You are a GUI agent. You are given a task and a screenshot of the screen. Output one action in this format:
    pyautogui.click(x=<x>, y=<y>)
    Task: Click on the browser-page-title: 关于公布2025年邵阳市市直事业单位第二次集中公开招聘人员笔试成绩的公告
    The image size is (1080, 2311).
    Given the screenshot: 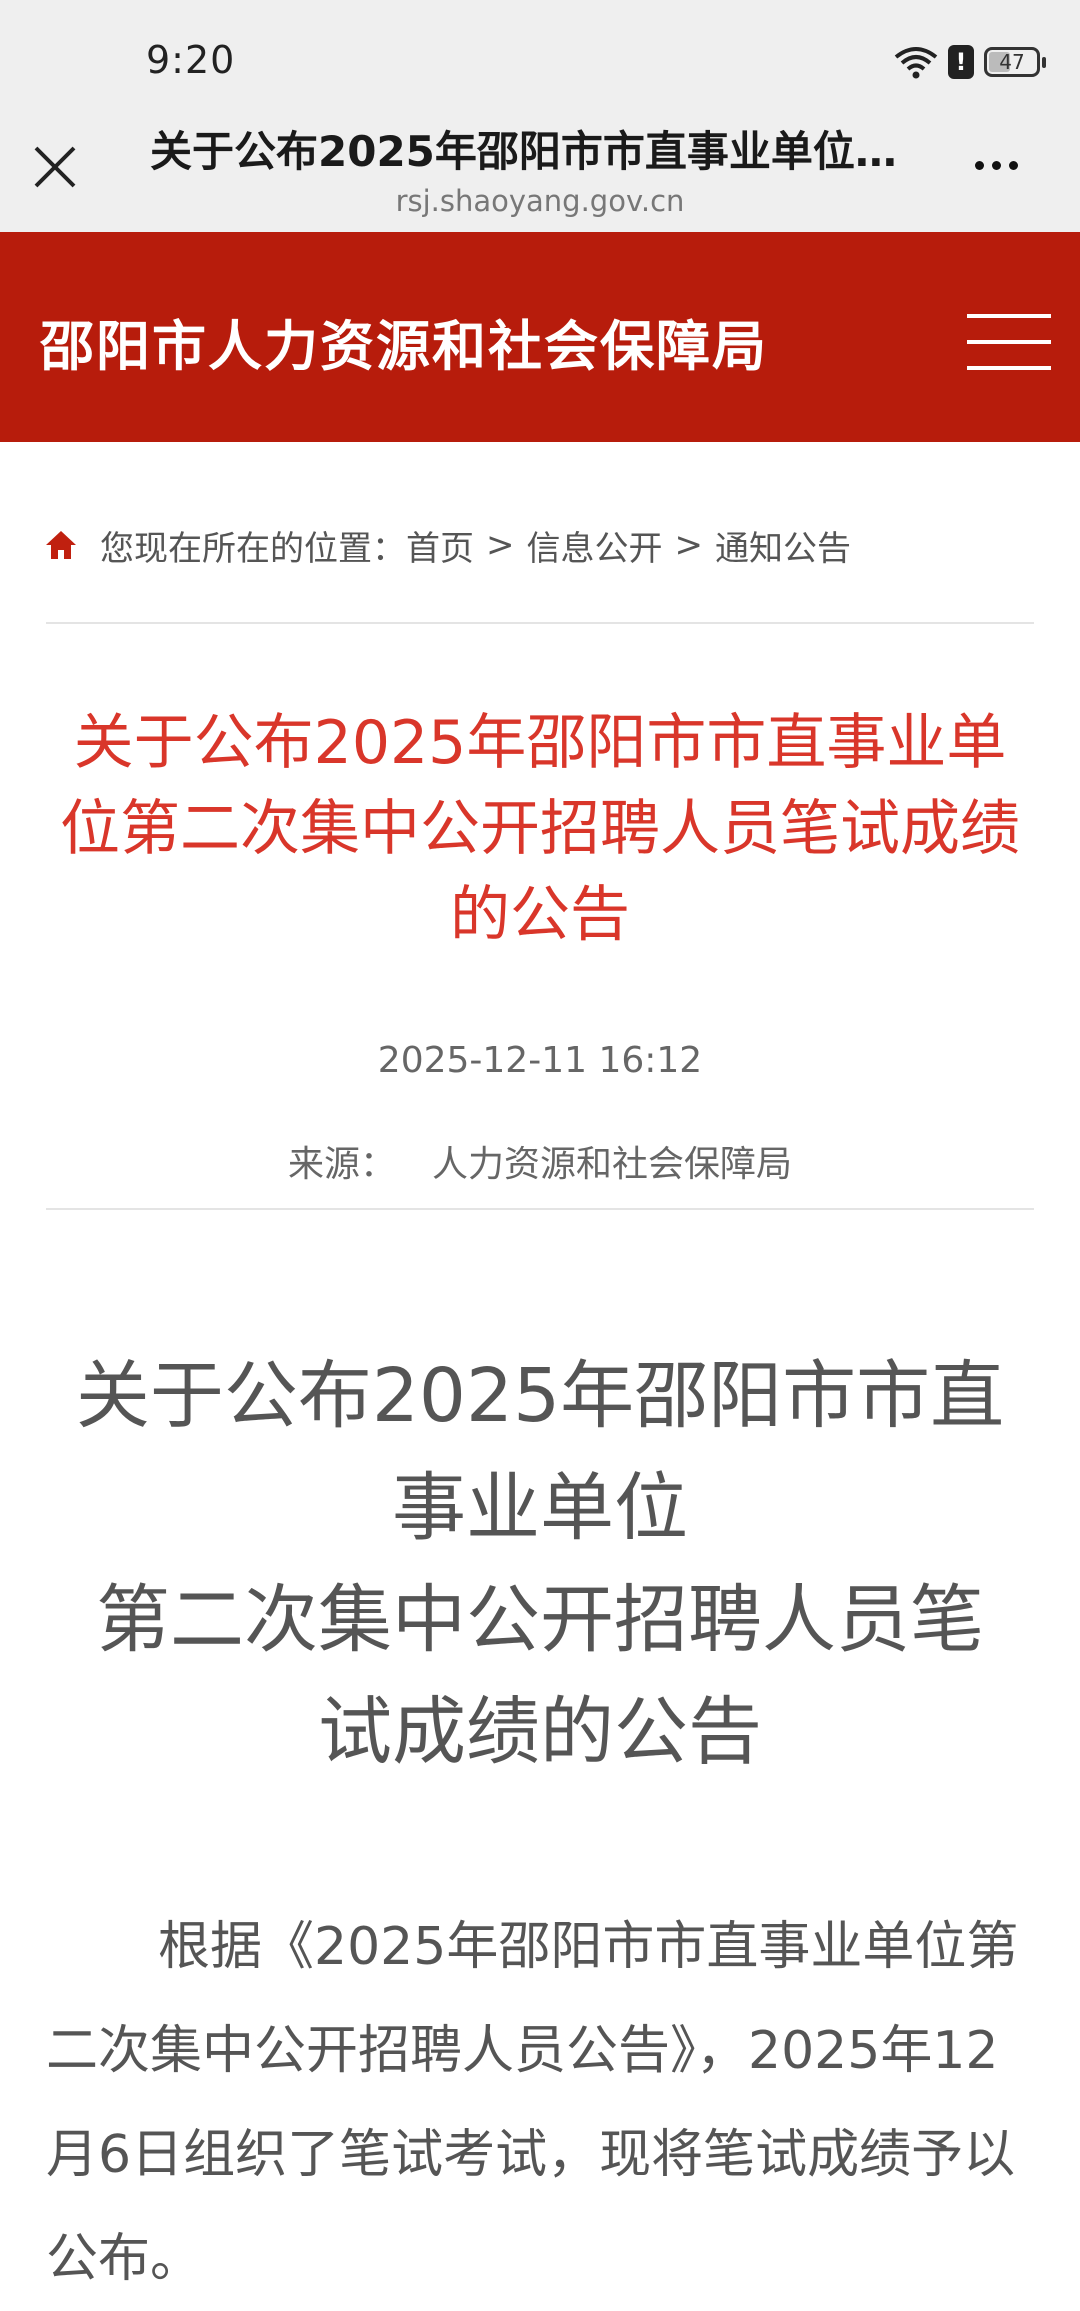 What is the action you would take?
    pyautogui.click(x=530, y=151)
    